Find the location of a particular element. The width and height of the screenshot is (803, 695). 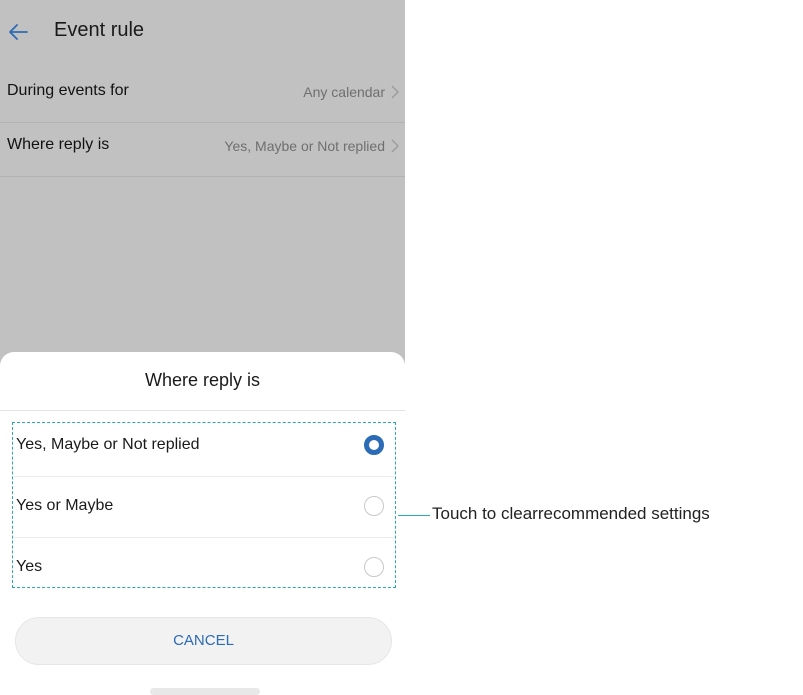

page-title: Event rule is located at coordinates (99, 30).